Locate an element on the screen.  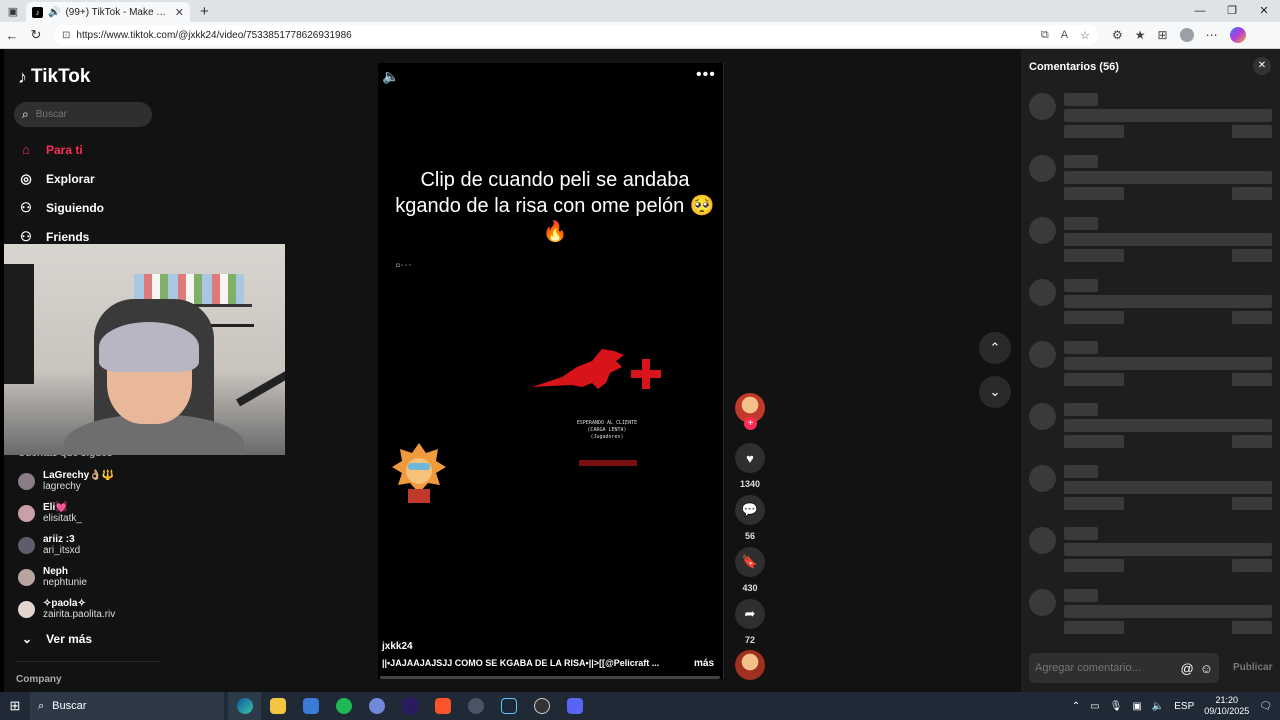
comments-title: Comentarios (56) is located at coordinates (1074, 67).